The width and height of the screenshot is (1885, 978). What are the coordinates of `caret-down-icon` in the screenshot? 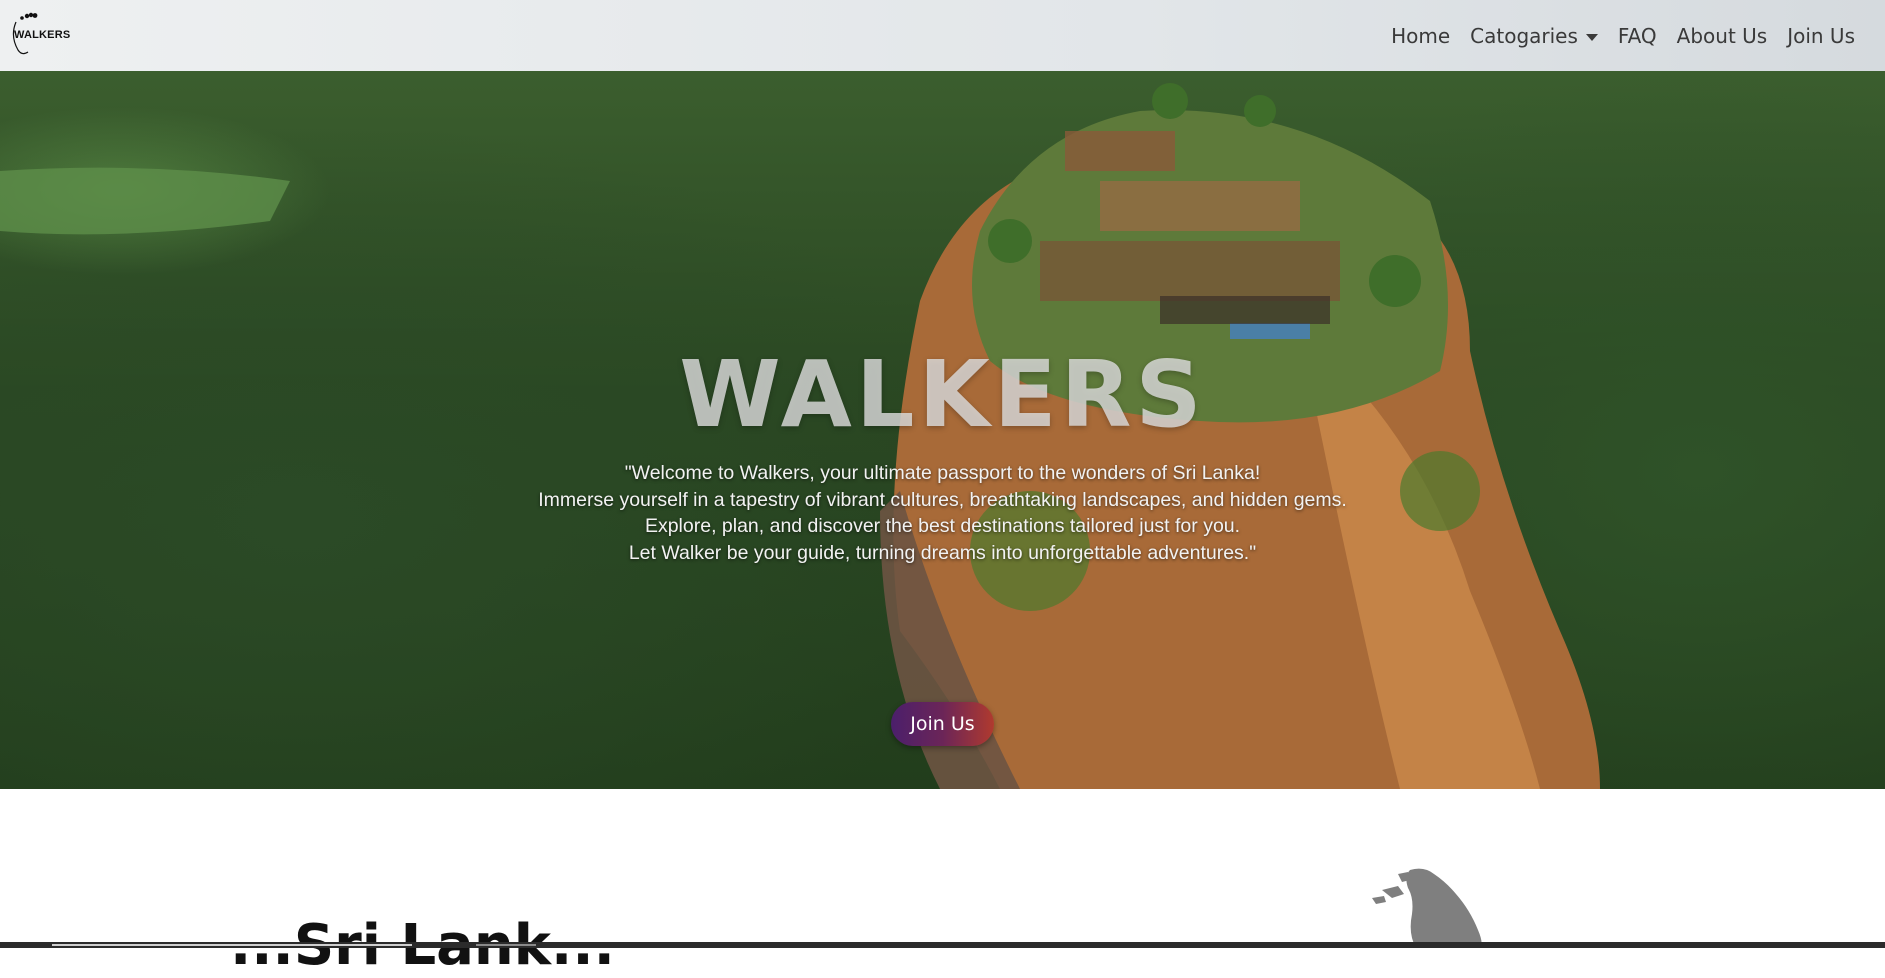 It's located at (1591, 37).